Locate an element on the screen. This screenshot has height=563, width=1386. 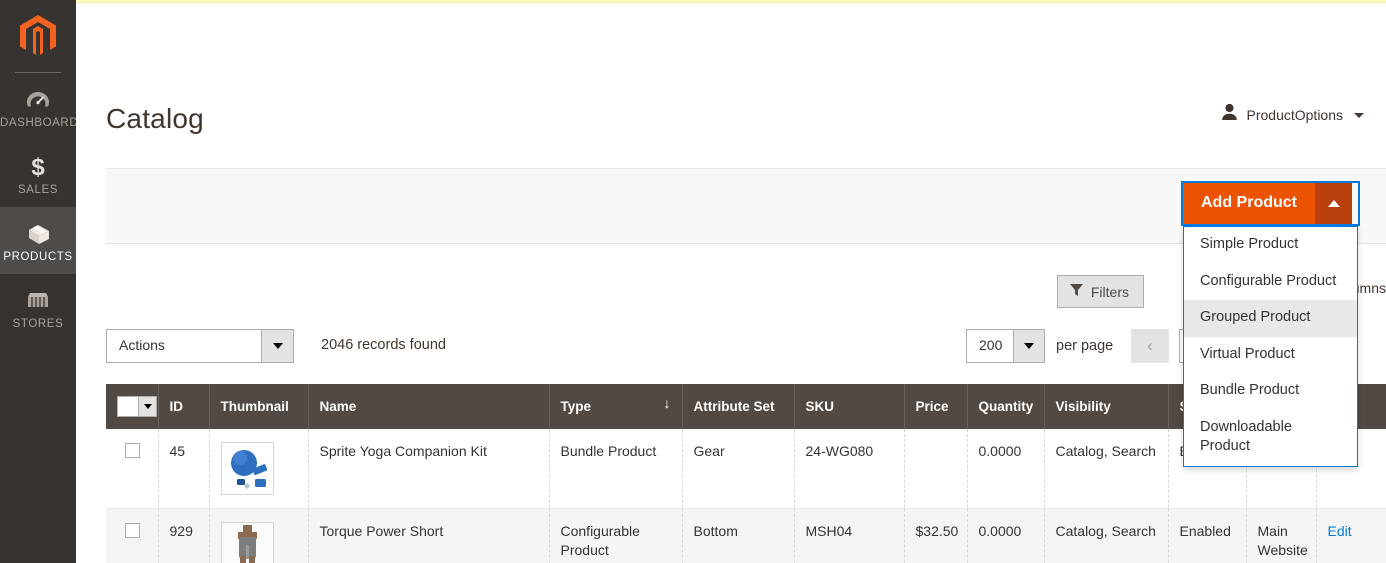
sidebar-item-stores: STORES is located at coordinates (38, 307).